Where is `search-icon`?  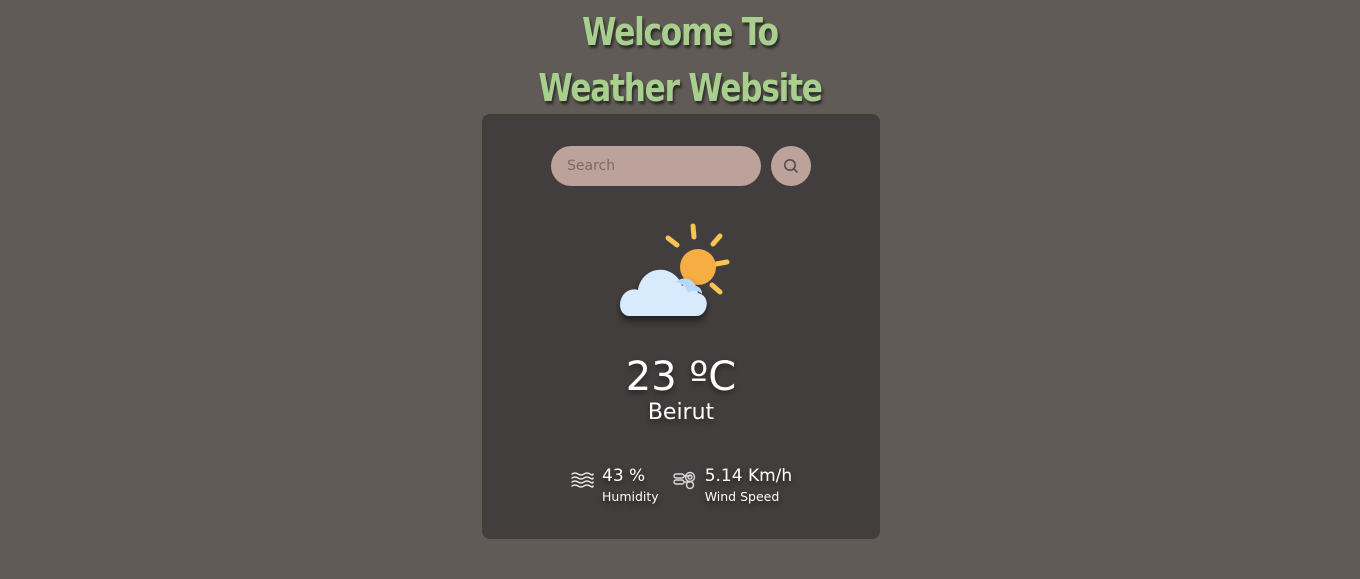
search-icon is located at coordinates (791, 166).